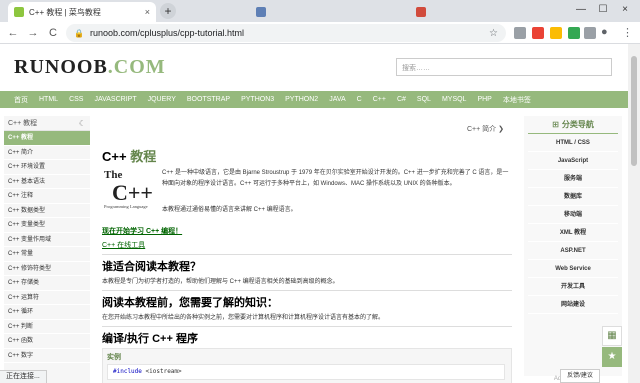 This screenshot has height=383, width=640. Describe the element at coordinates (150, 339) in the screenshot. I see `section-heading-compile: 编译/执行 C++ 程序` at that location.